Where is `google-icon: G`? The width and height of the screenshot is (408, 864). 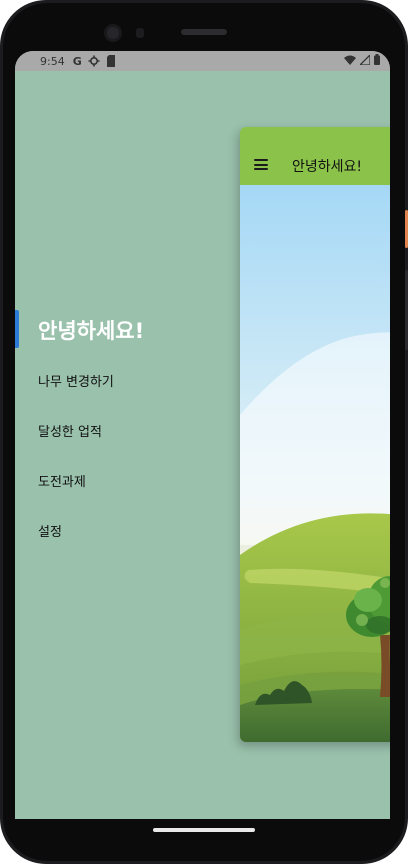 google-icon: G is located at coordinates (77, 61).